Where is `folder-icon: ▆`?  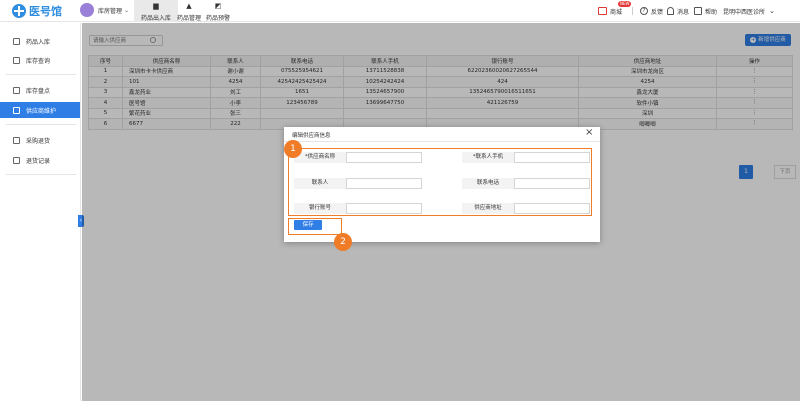
folder-icon: ▆ is located at coordinates (156, 6).